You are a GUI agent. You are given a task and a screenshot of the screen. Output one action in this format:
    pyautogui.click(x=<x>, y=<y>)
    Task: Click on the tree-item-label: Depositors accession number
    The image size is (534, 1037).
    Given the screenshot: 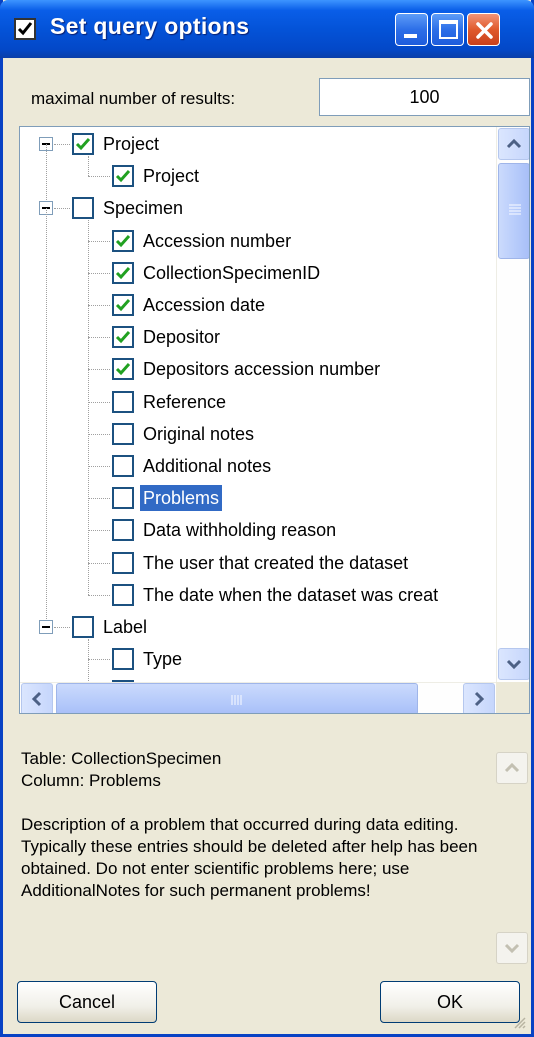 What is the action you would take?
    pyautogui.click(x=261, y=369)
    